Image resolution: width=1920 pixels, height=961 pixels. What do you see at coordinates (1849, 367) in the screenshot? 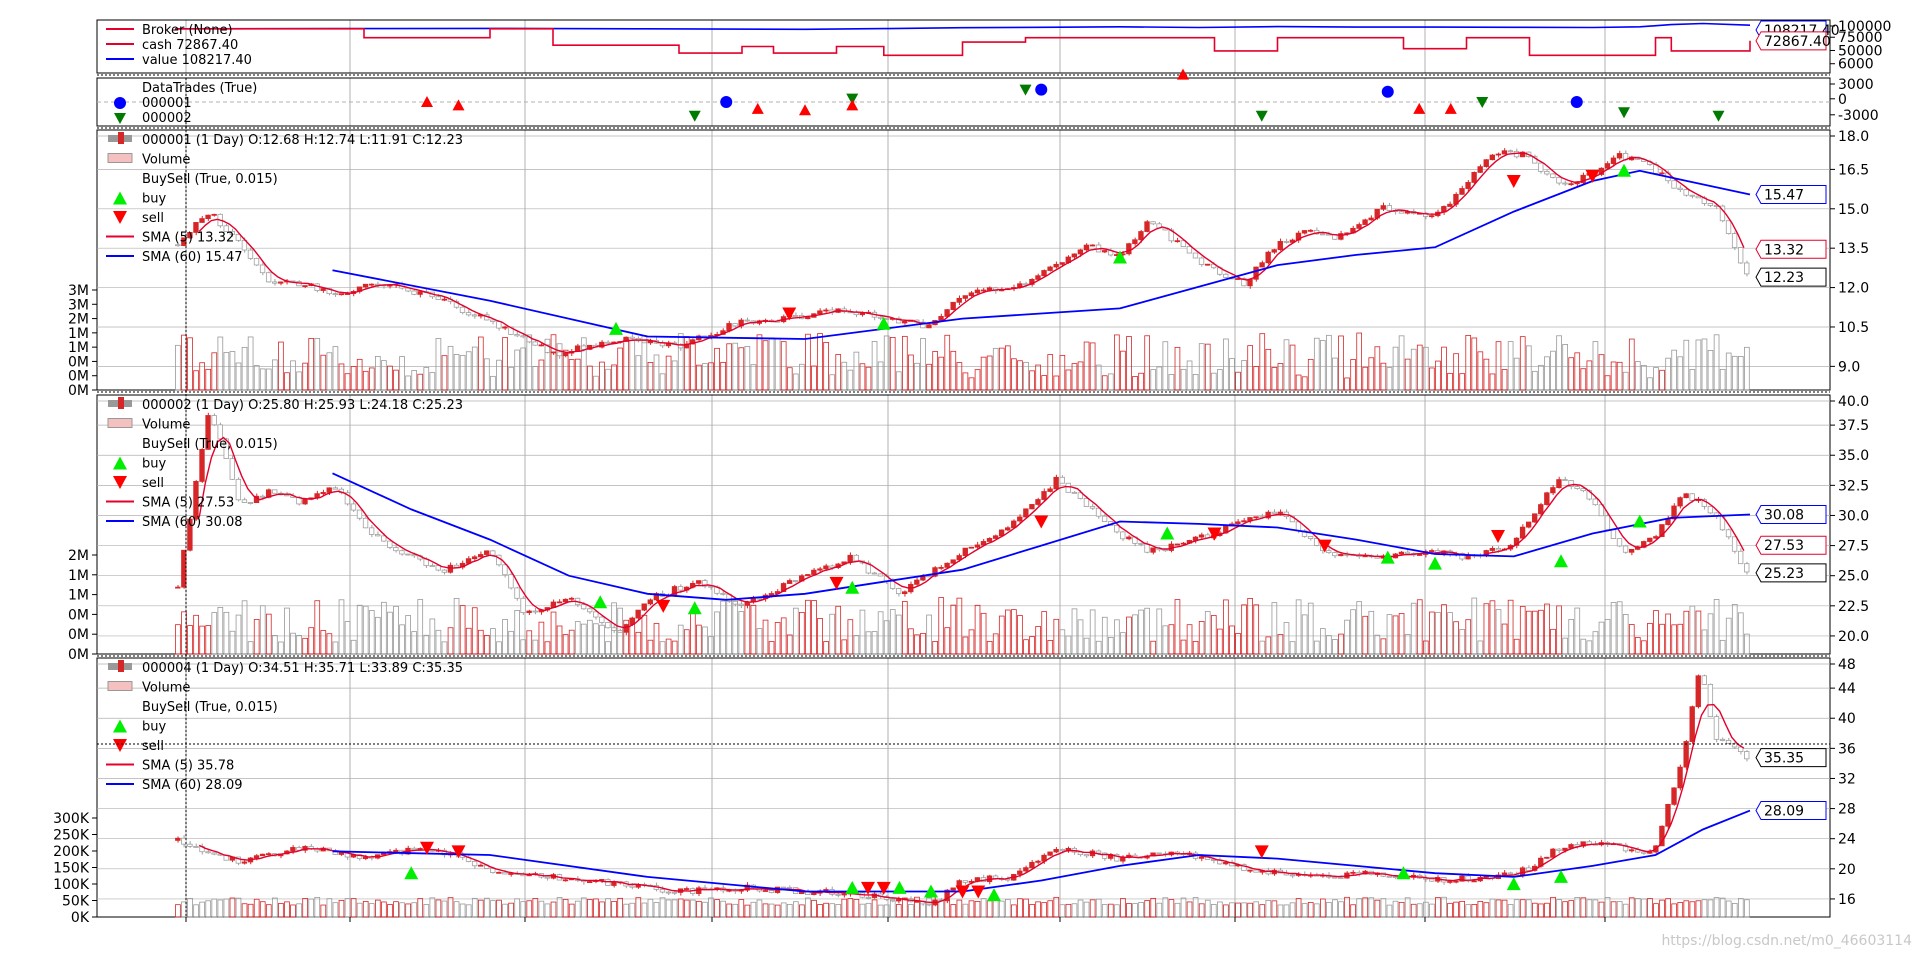
I see `y-tick-label: 9.0` at bounding box center [1849, 367].